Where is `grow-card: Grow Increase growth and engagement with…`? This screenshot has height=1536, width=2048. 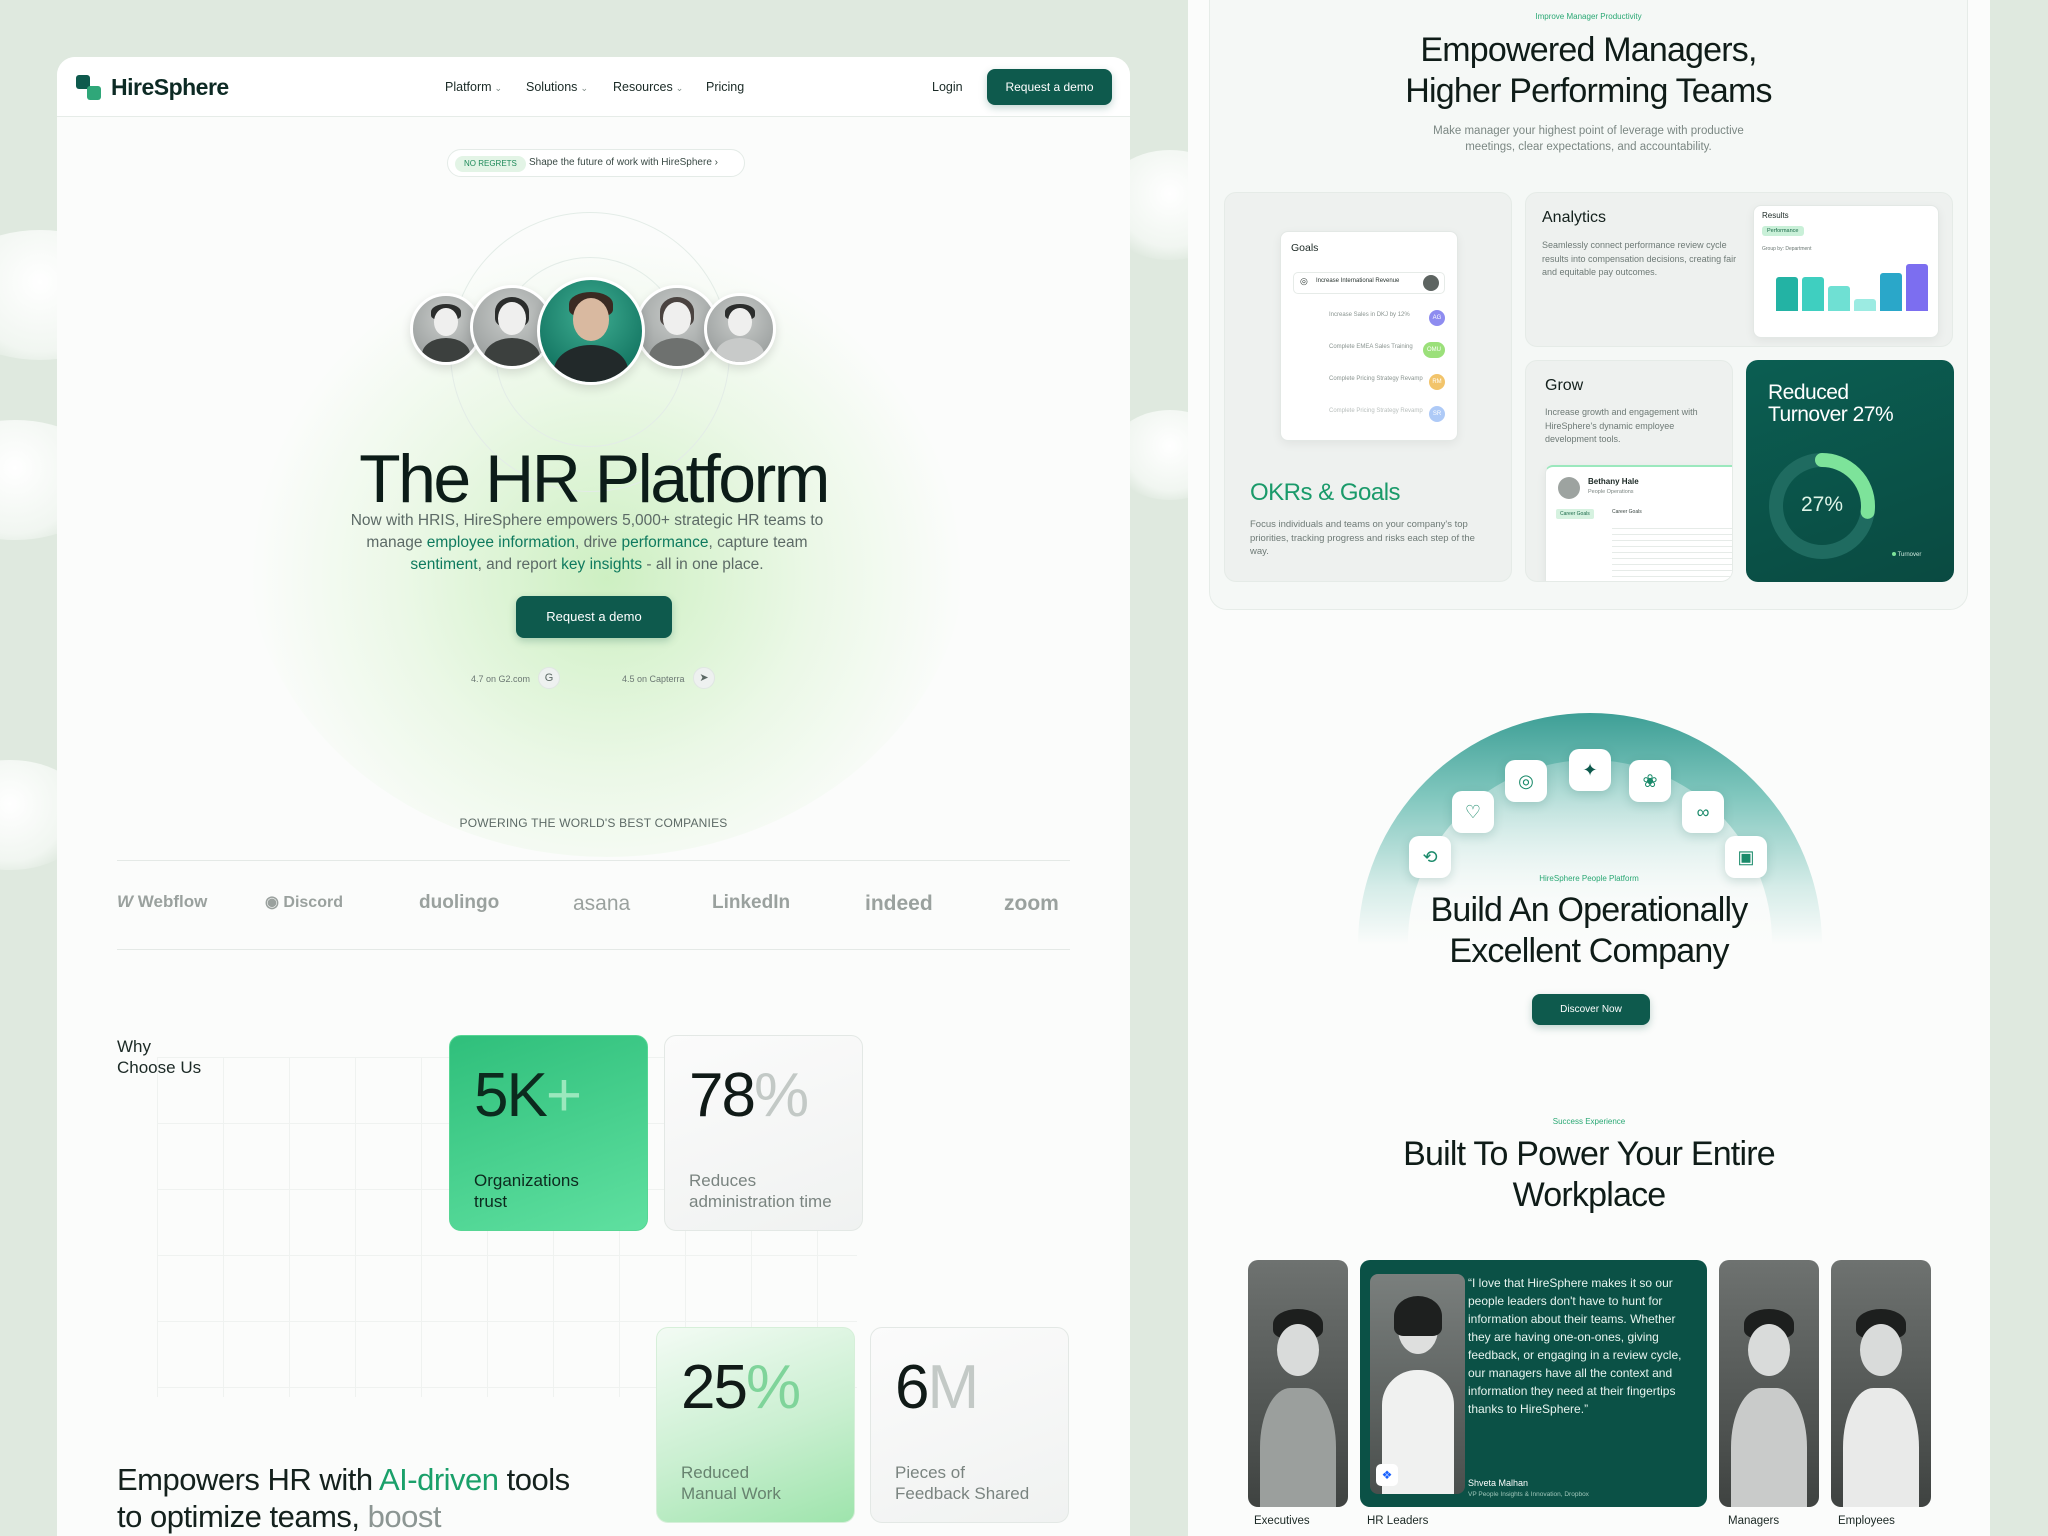
grow-card: Grow Increase growth and engagement with… is located at coordinates (1629, 471).